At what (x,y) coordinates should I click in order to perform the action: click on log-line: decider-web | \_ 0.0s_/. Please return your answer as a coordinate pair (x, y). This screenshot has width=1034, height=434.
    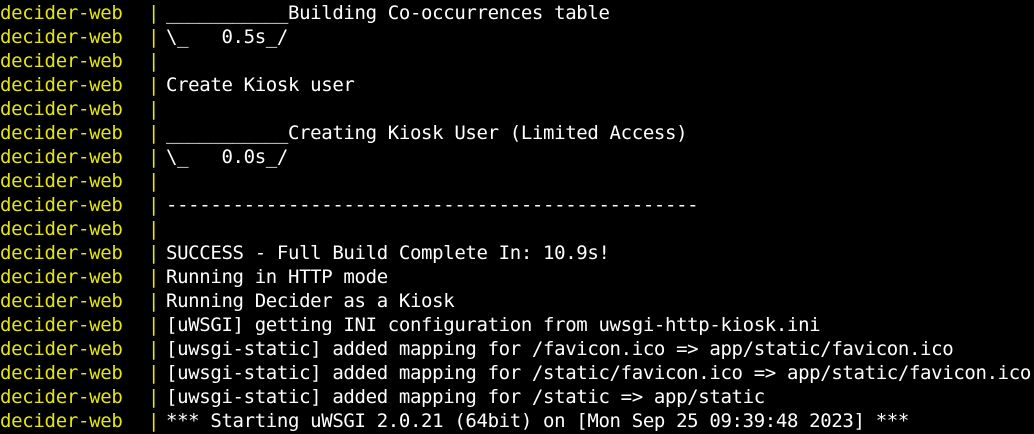
    Looking at the image, I should click on (517, 157).